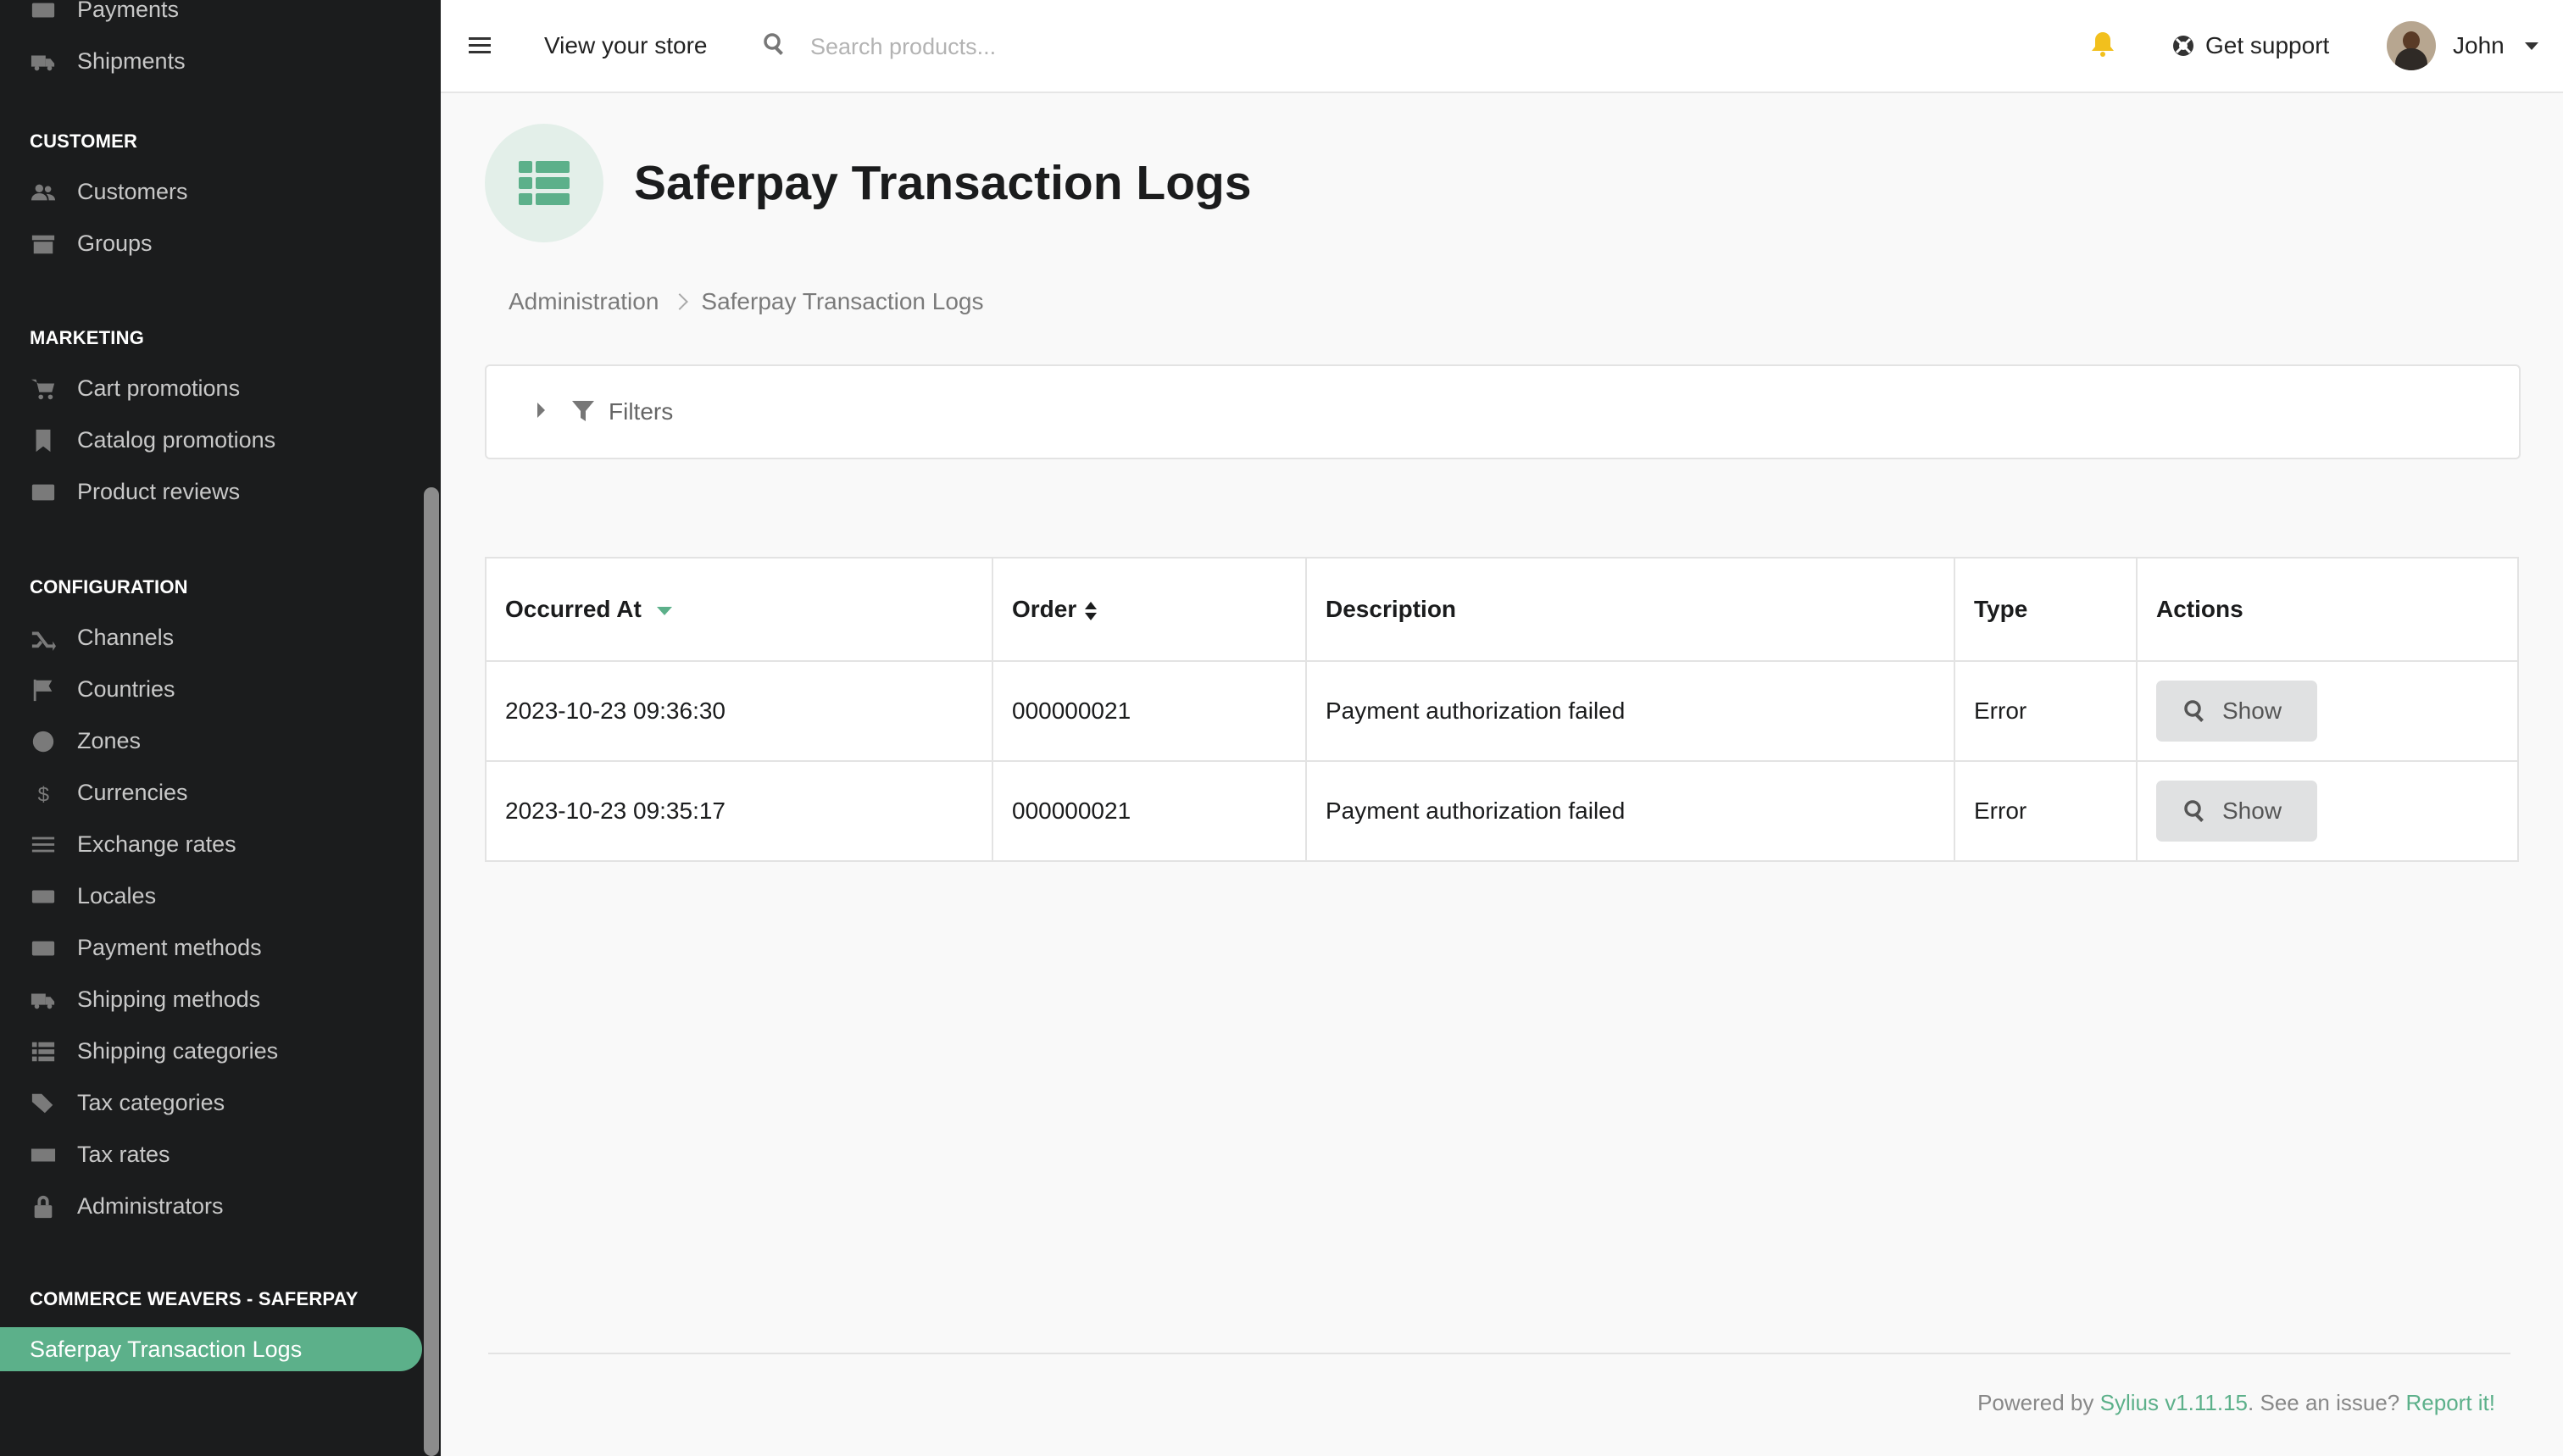 The height and width of the screenshot is (1456, 2563). I want to click on get-support-link: Get support, so click(2250, 46).